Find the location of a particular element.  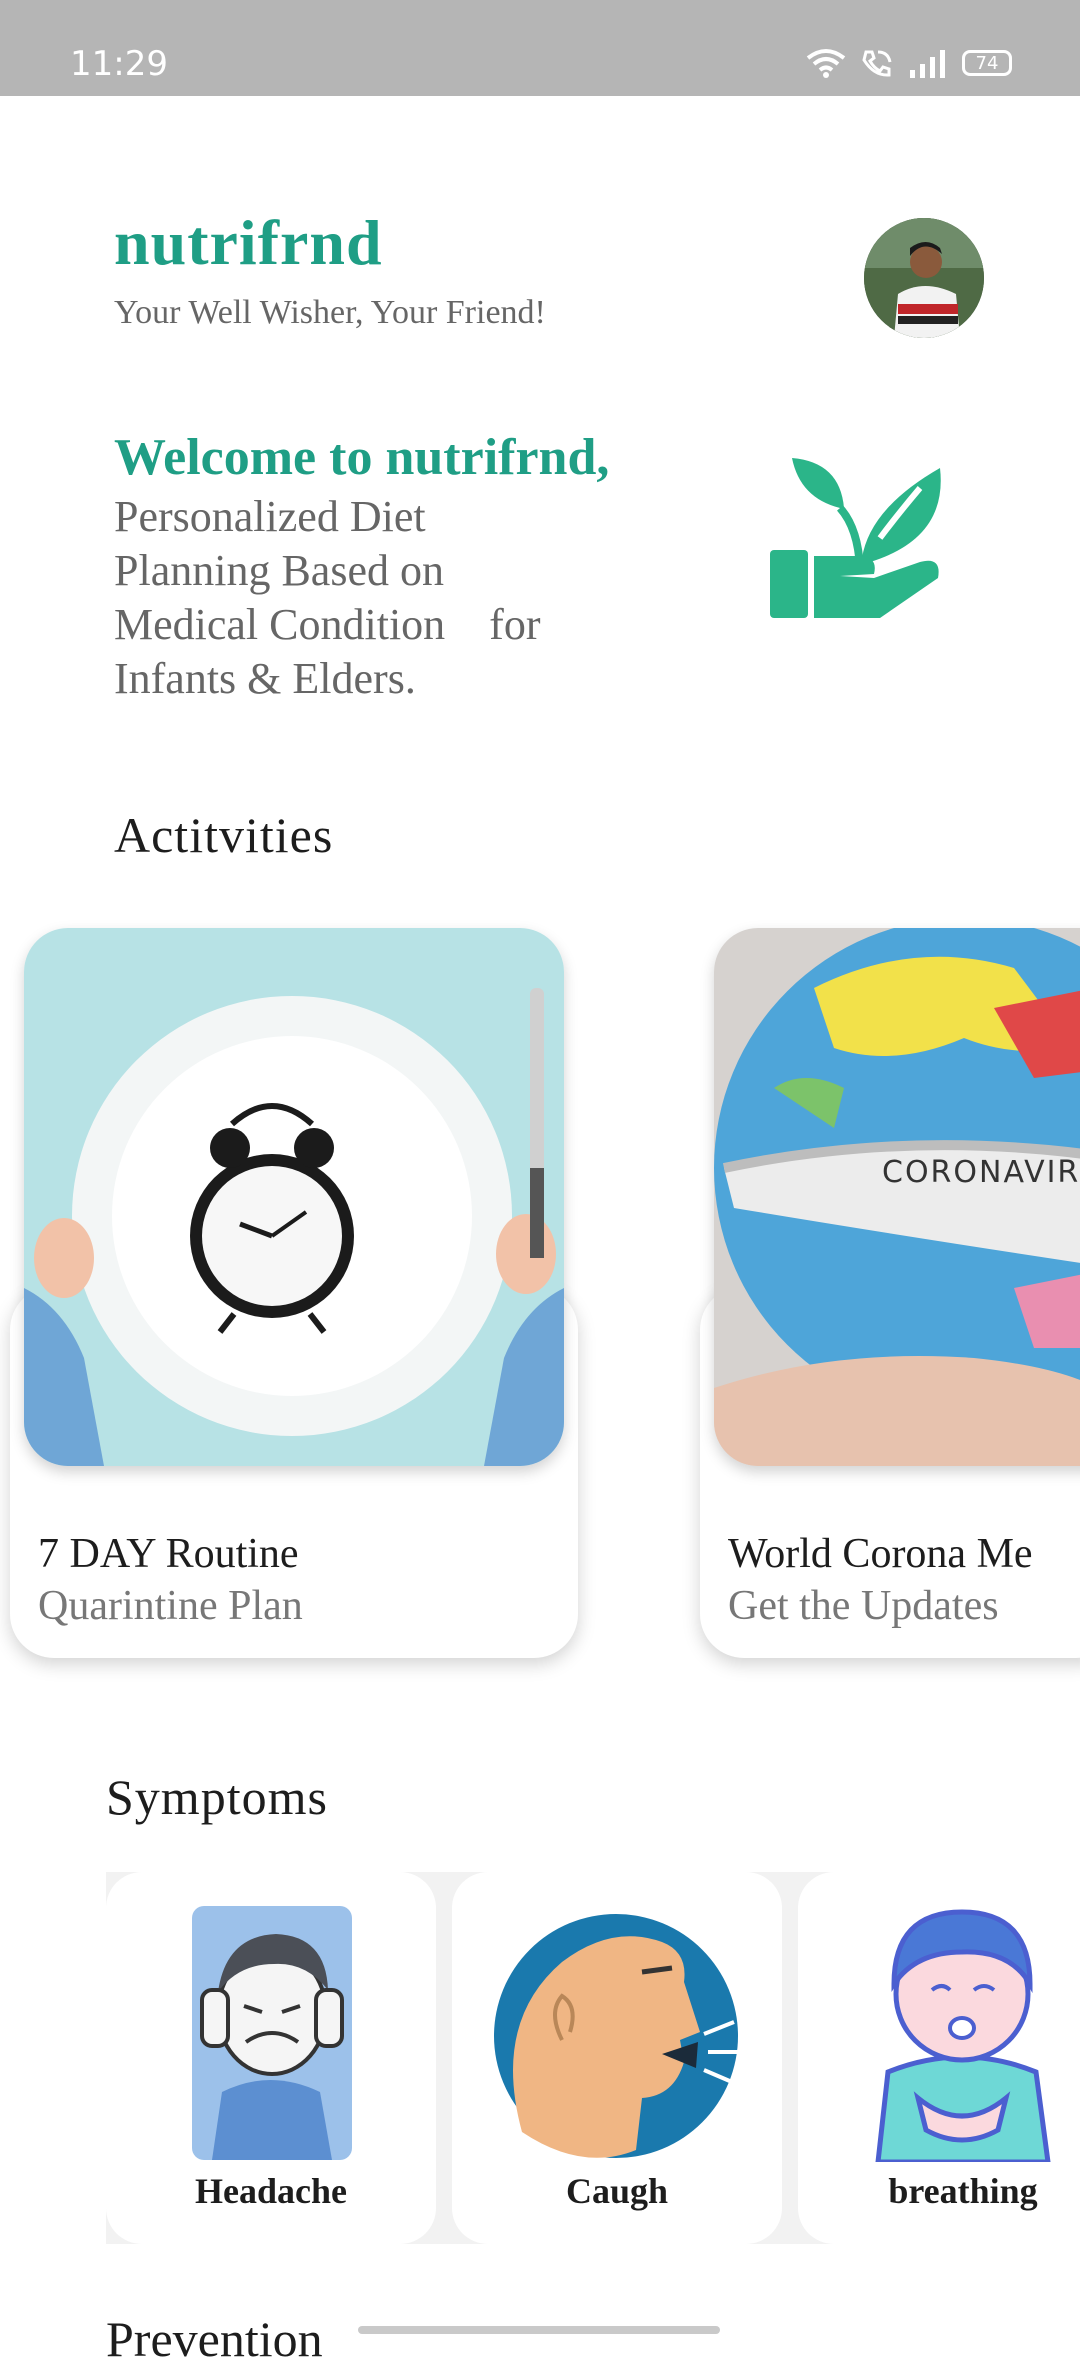

activity-card-subtitle: Get the Updates is located at coordinates (863, 1606).